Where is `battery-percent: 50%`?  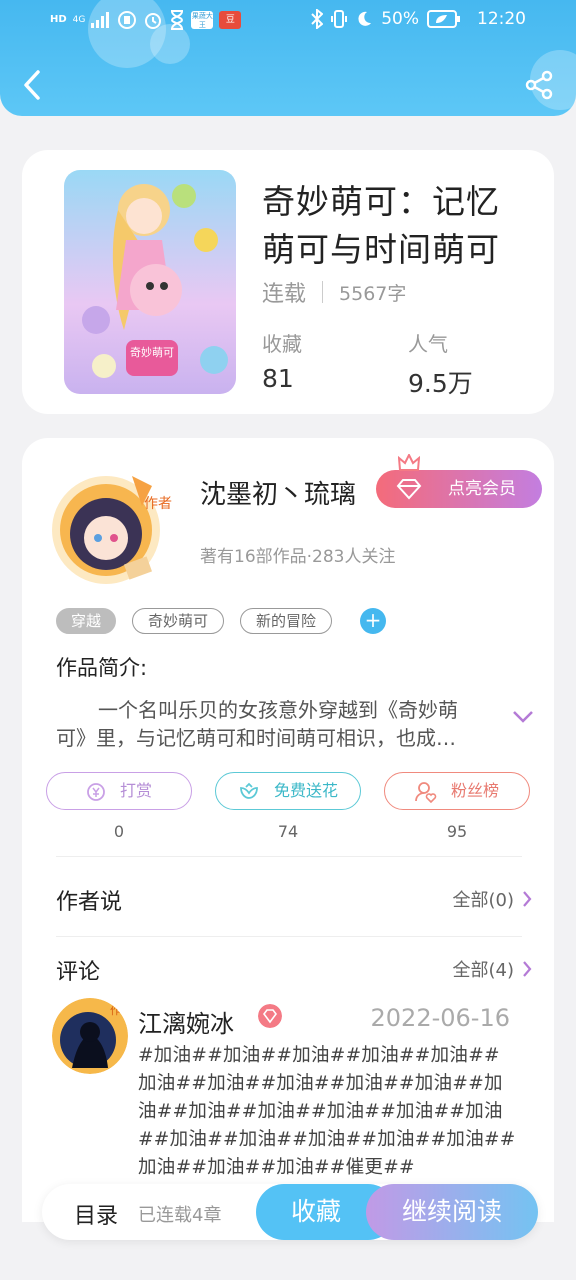 battery-percent: 50% is located at coordinates (400, 19).